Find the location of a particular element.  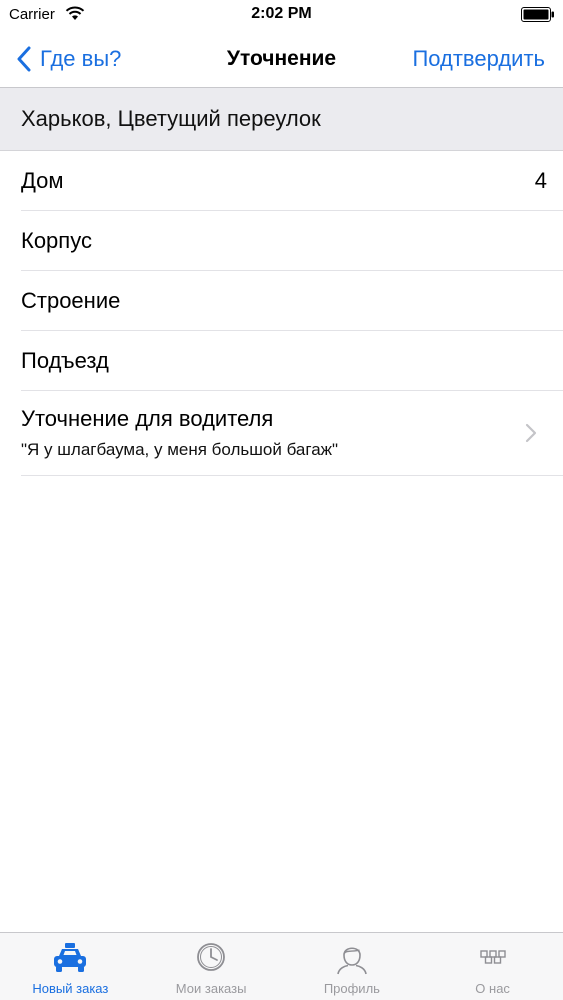

checker-icon is located at coordinates (492, 957).